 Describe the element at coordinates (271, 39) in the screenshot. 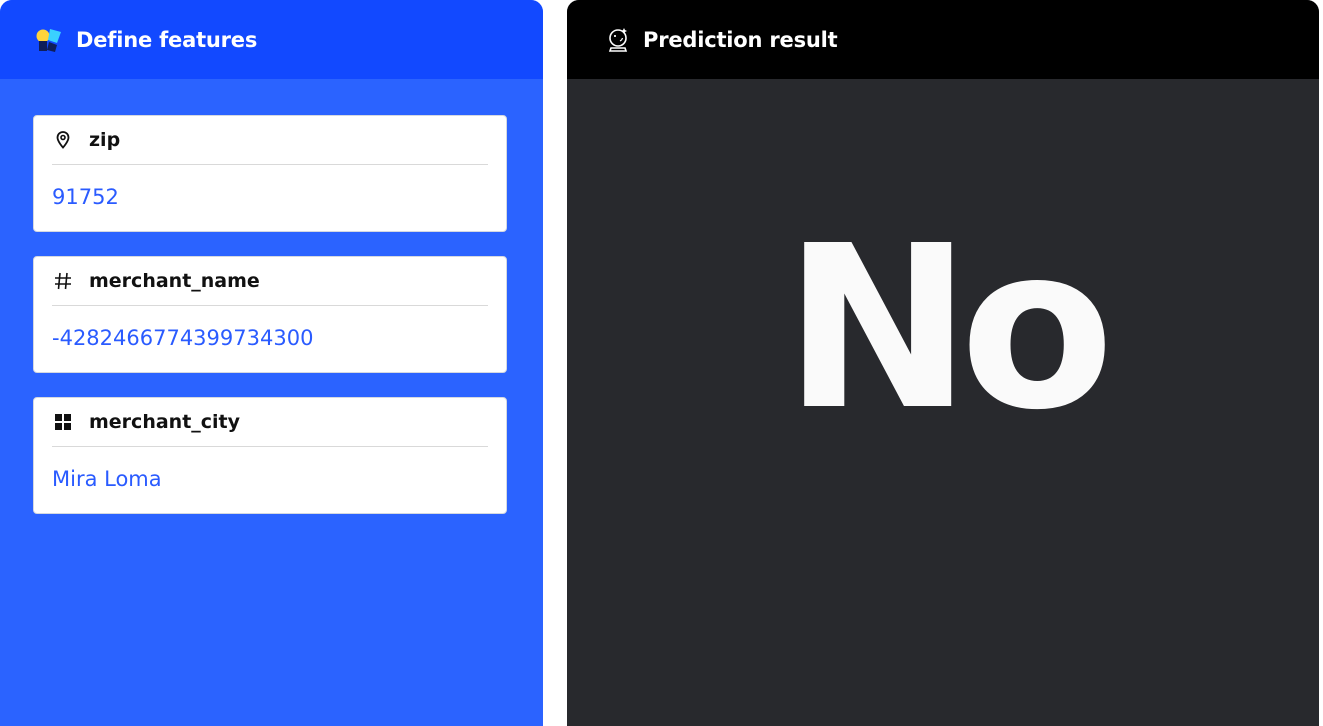

I see `define-features-header: Define features` at that location.